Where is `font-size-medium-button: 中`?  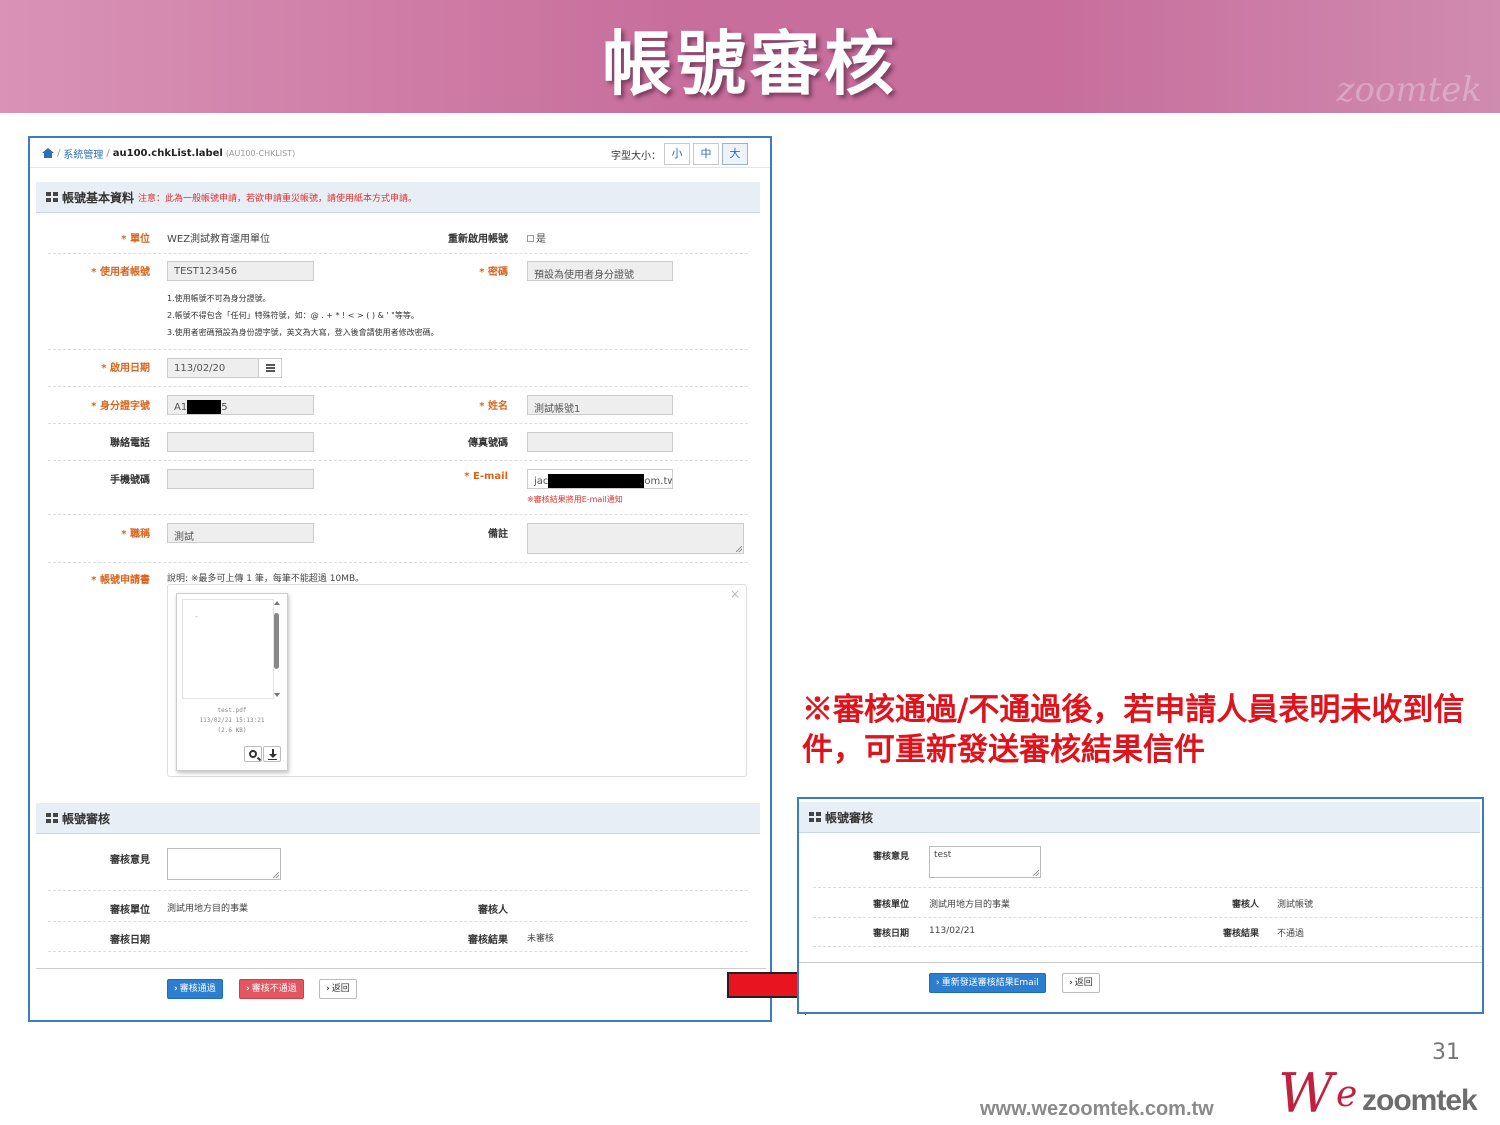 font-size-medium-button: 中 is located at coordinates (706, 154).